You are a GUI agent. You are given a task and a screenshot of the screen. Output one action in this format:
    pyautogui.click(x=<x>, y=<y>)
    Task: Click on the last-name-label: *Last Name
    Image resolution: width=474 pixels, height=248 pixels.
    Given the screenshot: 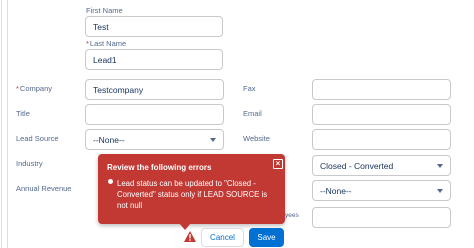 What is the action you would take?
    pyautogui.click(x=106, y=43)
    